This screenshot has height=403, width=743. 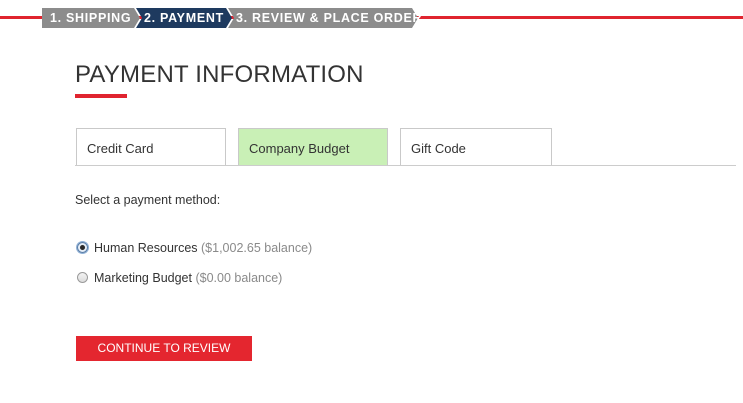 What do you see at coordinates (148, 200) in the screenshot?
I see `payment-method-prompt: Select a payment method:` at bounding box center [148, 200].